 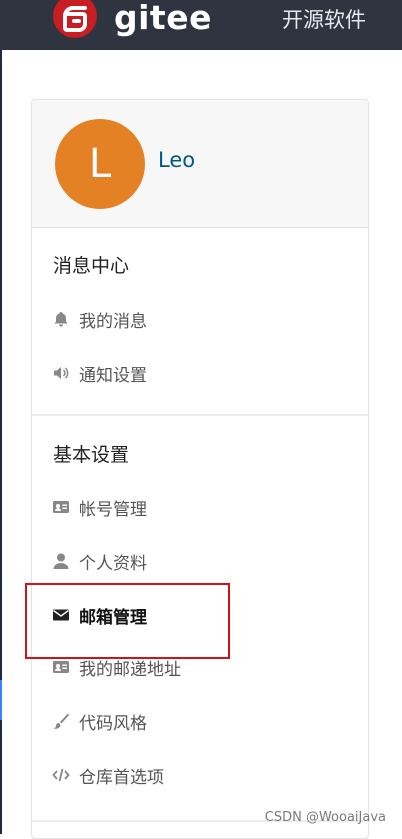 I want to click on sidebar-item-label: 代码风格, so click(x=113, y=723).